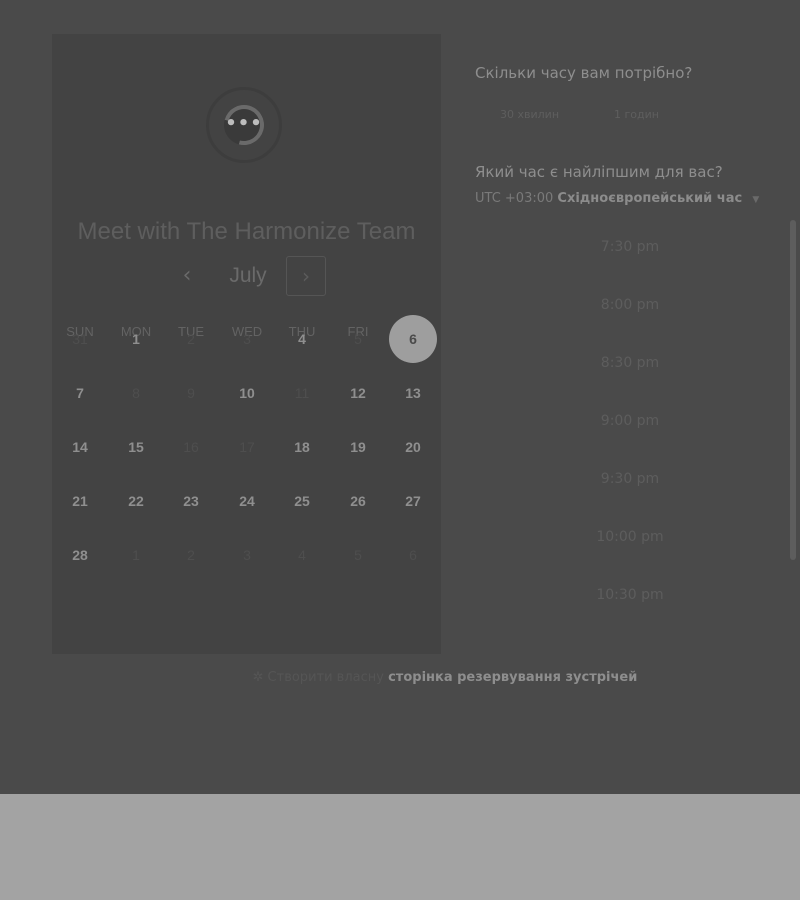  What do you see at coordinates (80, 447) in the screenshot?
I see `calendar-day: 14` at bounding box center [80, 447].